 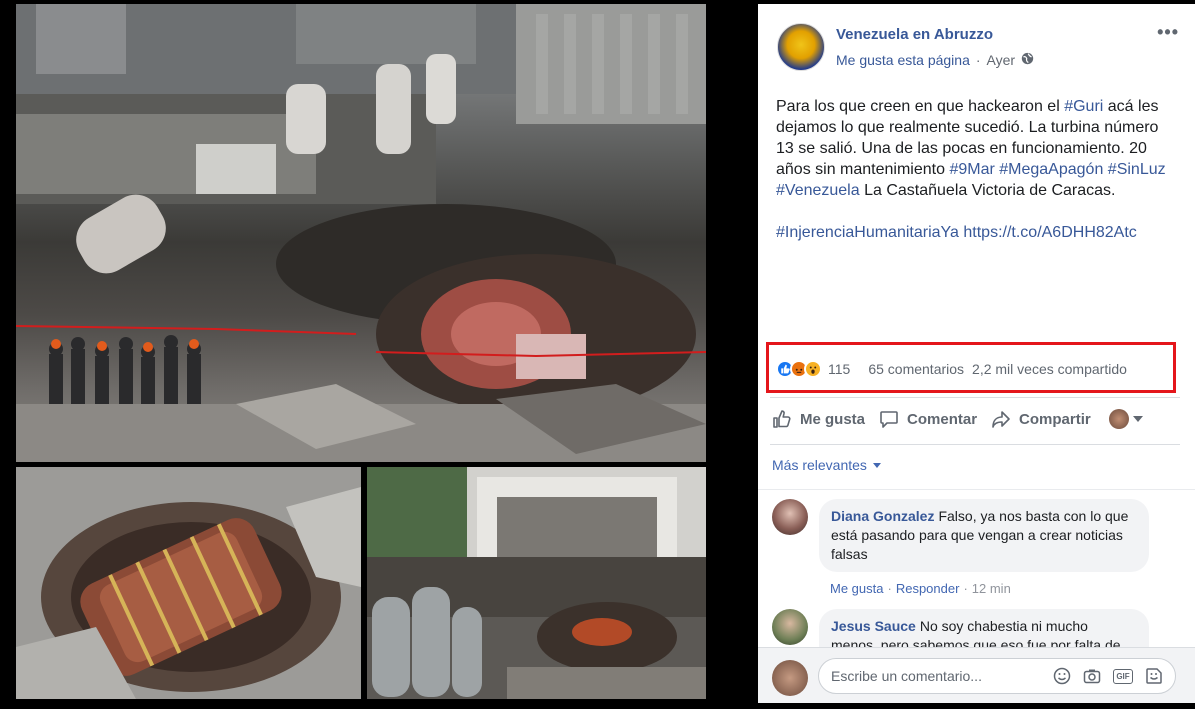 What do you see at coordinates (920, 106) in the screenshot?
I see `post-text-part: Para los que creen en que hackearon el` at bounding box center [920, 106].